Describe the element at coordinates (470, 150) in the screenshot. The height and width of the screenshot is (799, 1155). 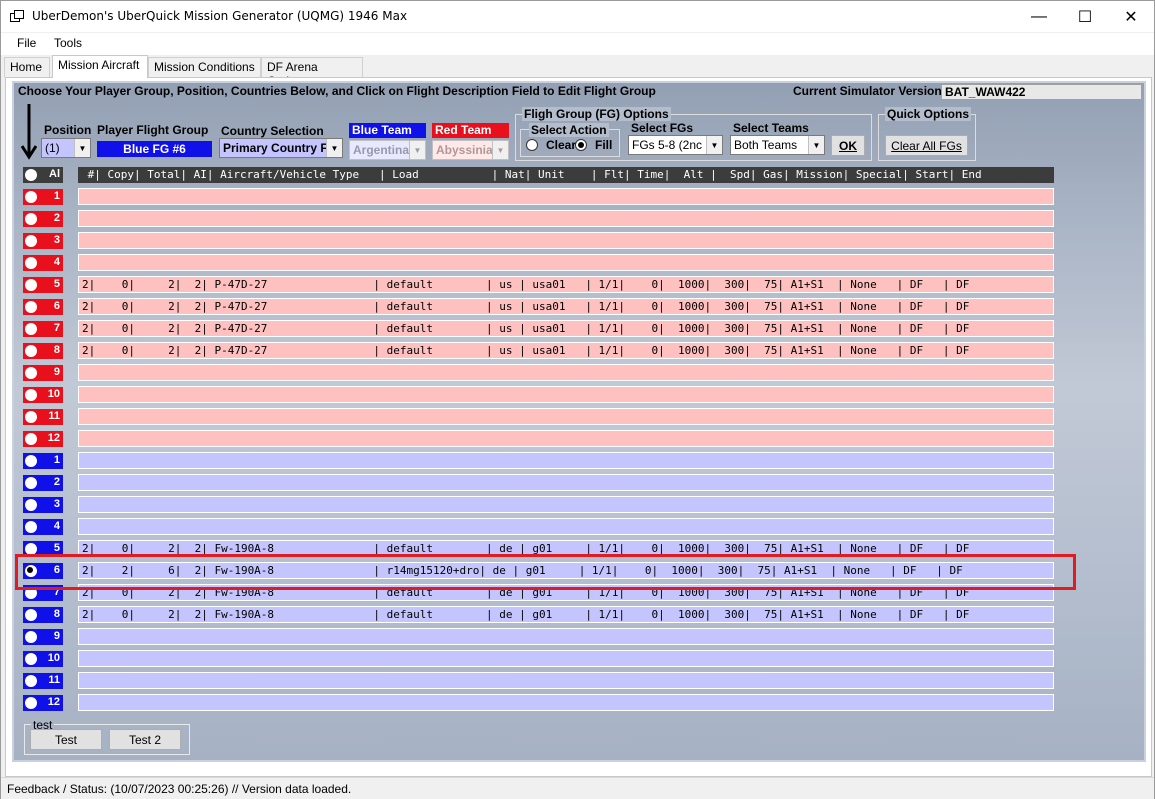
I see `red-team-select: Abyssinia ▼` at that location.